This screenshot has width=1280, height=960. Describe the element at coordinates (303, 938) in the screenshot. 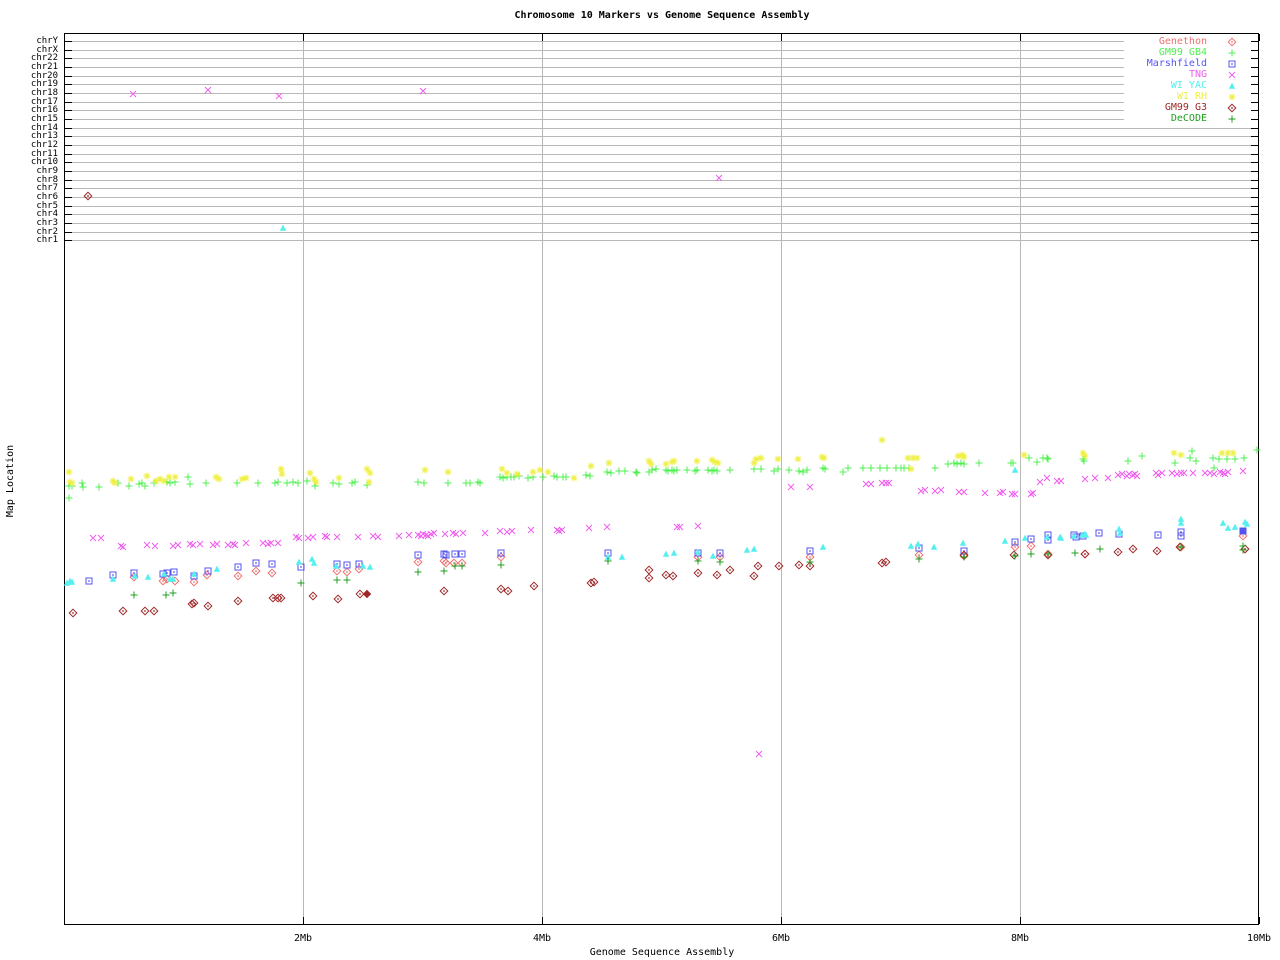

I see `x-tick-label: 2Mb` at that location.